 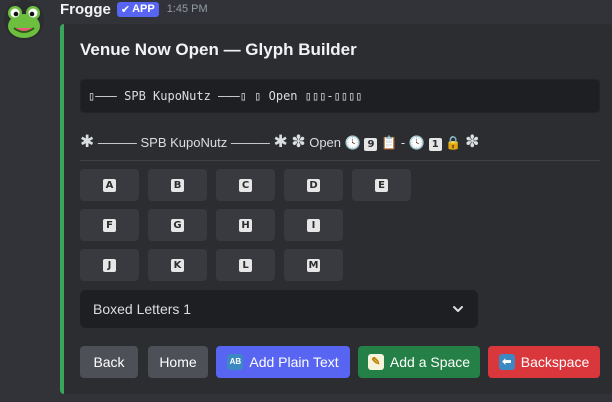 What do you see at coordinates (85, 9) in the screenshot?
I see `username: Frogge` at bounding box center [85, 9].